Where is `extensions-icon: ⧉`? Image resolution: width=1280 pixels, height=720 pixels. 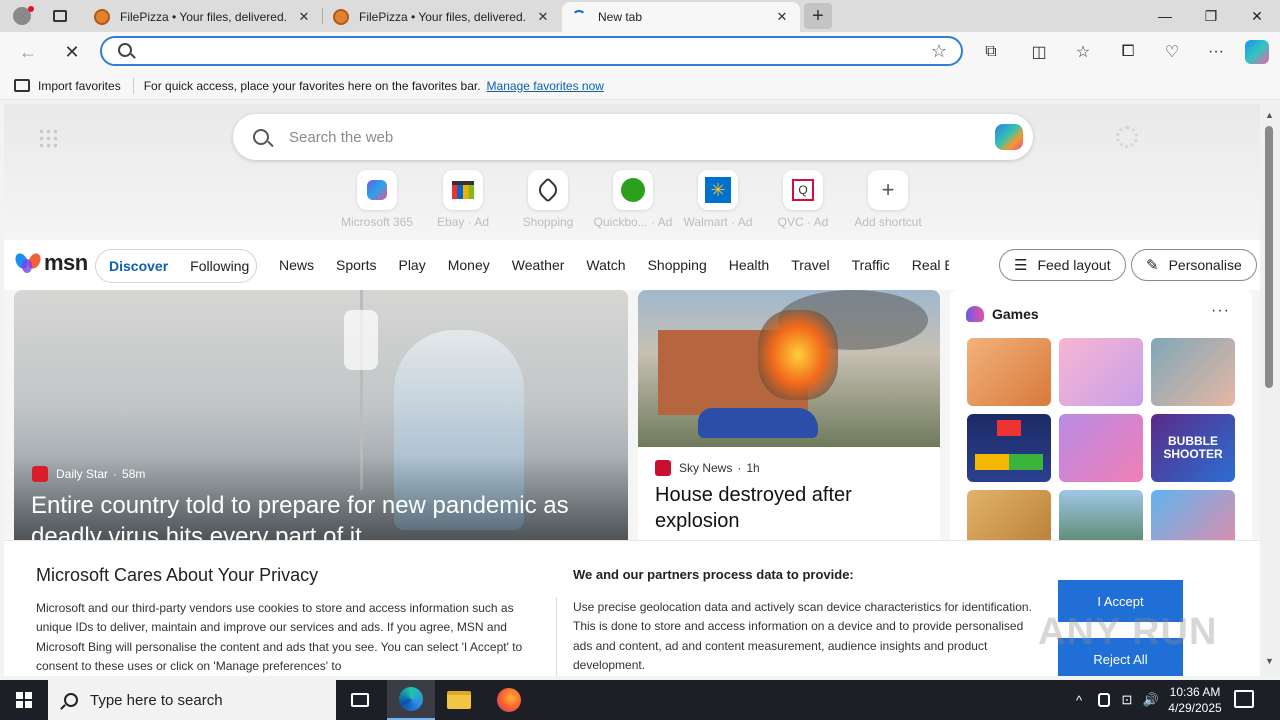 extensions-icon: ⧉ is located at coordinates (991, 52).